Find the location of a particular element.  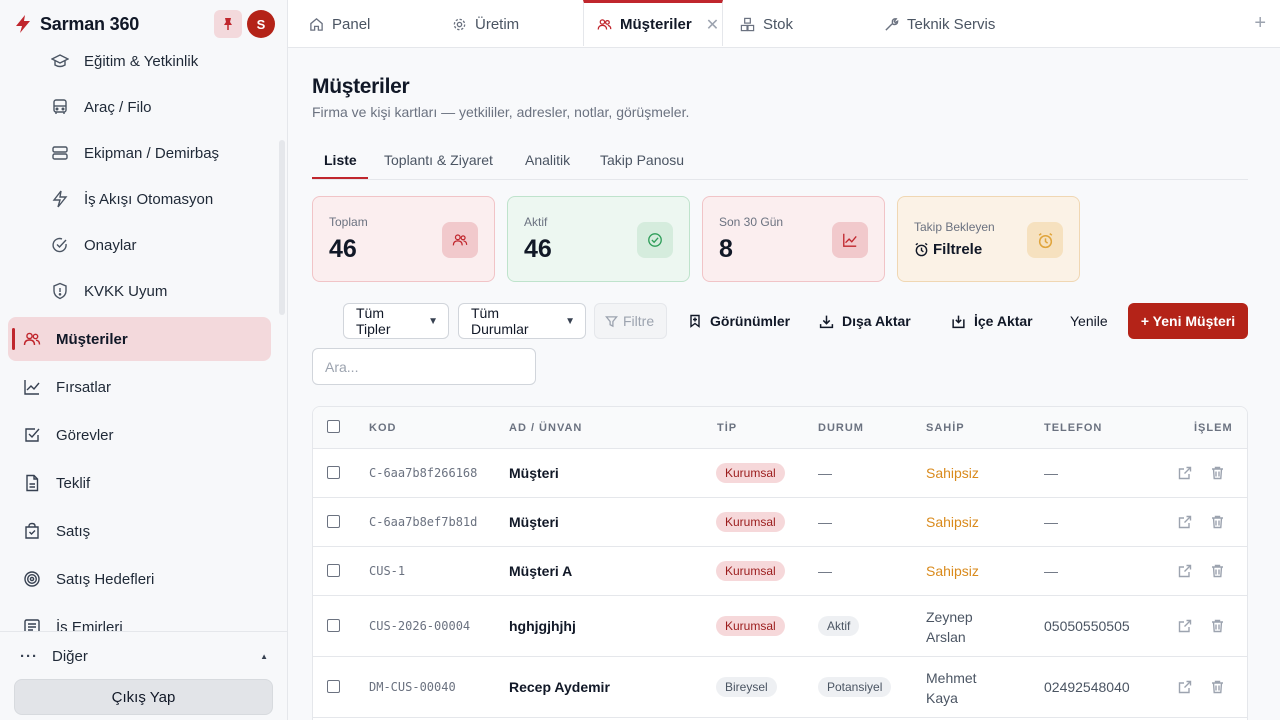

type-badge: Bireysel is located at coordinates (746, 687).